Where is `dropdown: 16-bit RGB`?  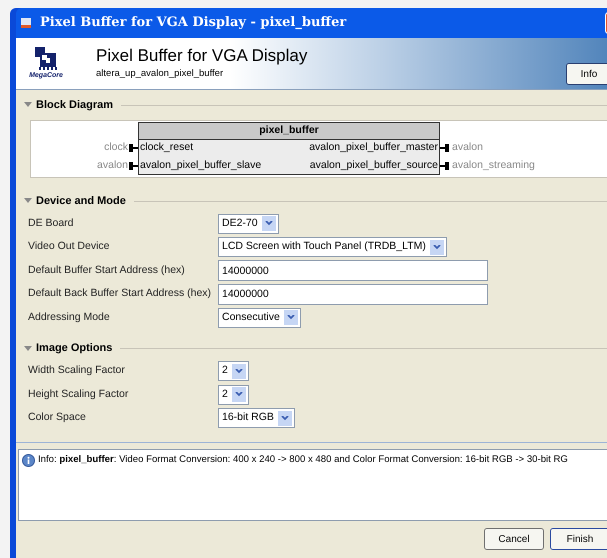 dropdown: 16-bit RGB is located at coordinates (256, 418).